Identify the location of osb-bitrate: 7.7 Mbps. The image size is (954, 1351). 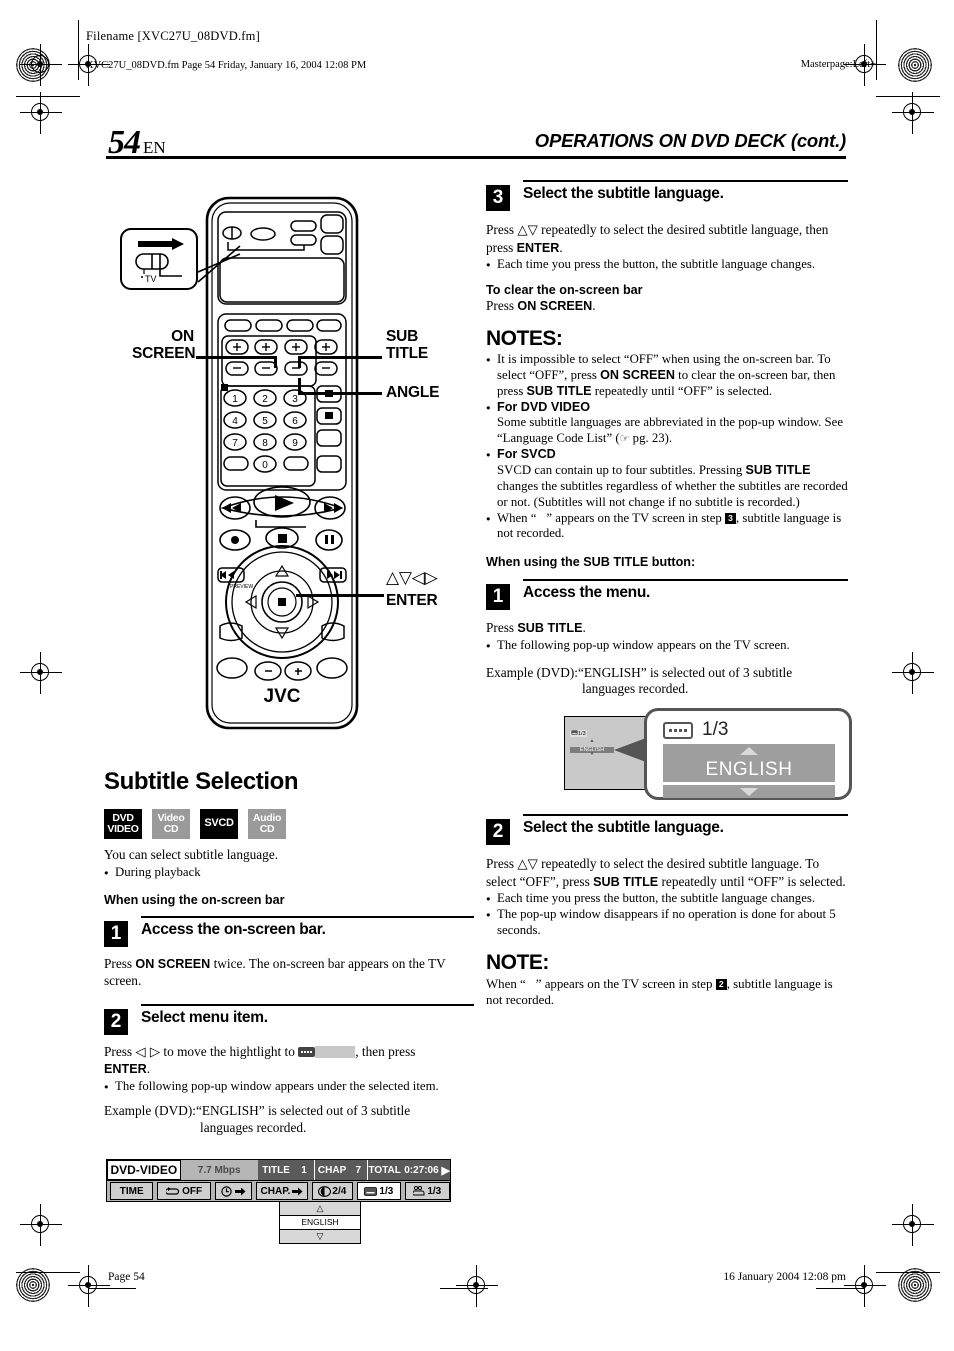
(219, 1170).